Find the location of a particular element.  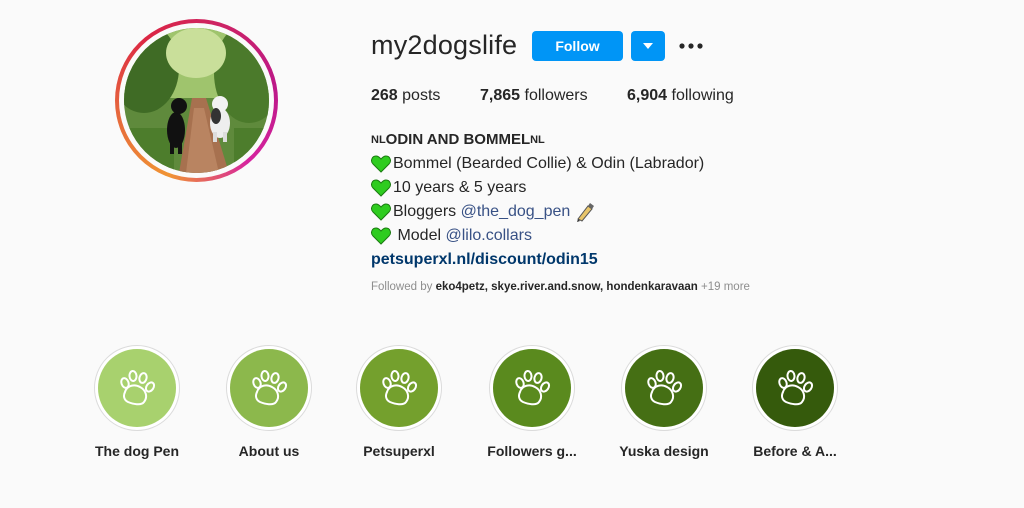

followers-label: followers is located at coordinates (556, 95).